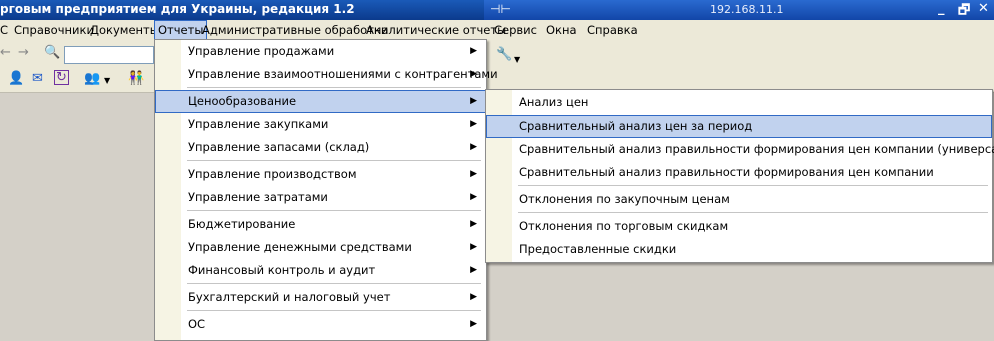 Image resolution: width=994 pixels, height=341 pixels. I want to click on menu-item-inventory: Управление запасами (склад) ▶, so click(320, 147).